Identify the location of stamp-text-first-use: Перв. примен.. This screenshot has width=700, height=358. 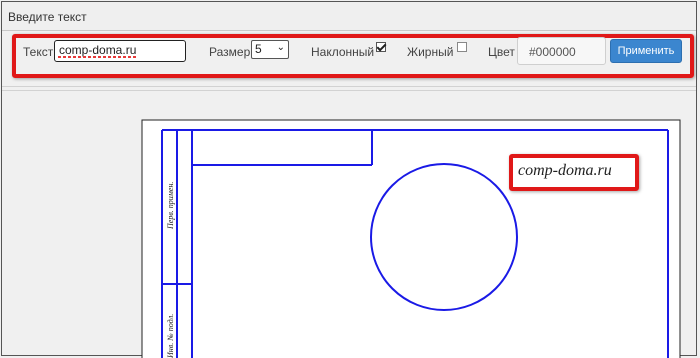
(170, 205).